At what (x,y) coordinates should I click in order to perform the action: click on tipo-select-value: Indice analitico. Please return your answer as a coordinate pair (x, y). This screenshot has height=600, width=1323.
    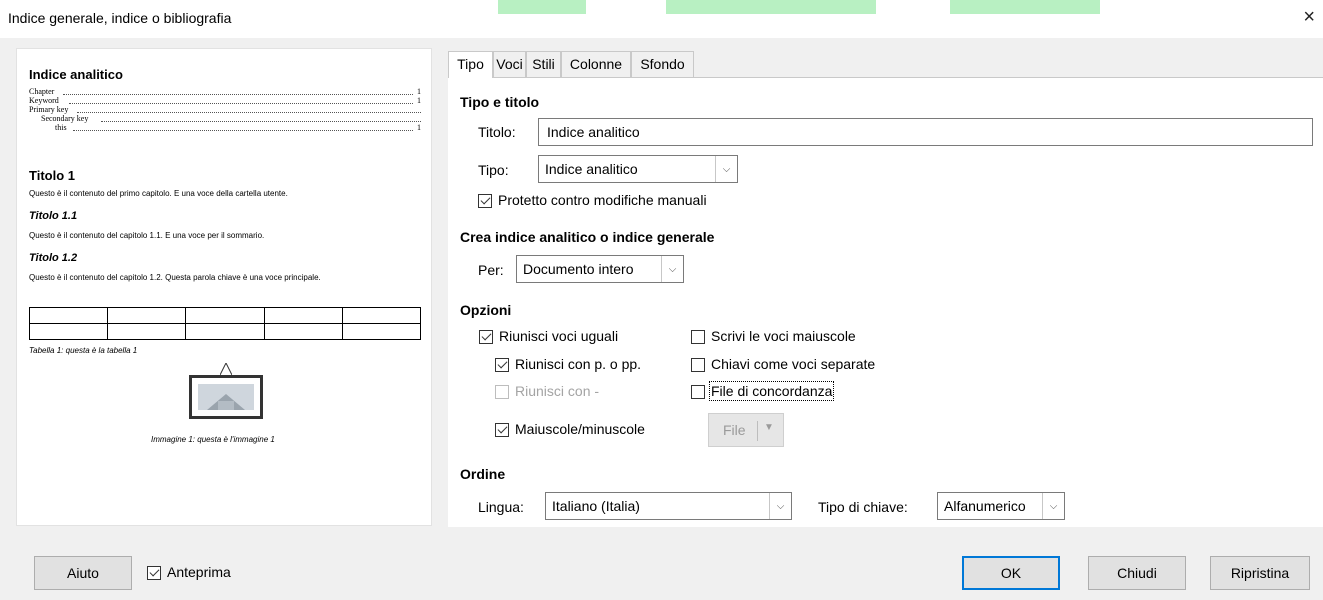
    Looking at the image, I should click on (591, 169).